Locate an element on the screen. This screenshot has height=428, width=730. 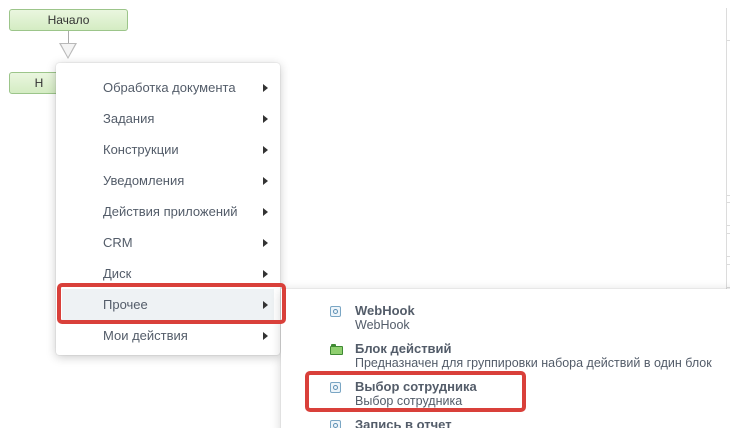
menu-item-crm: CRM is located at coordinates (168, 242).